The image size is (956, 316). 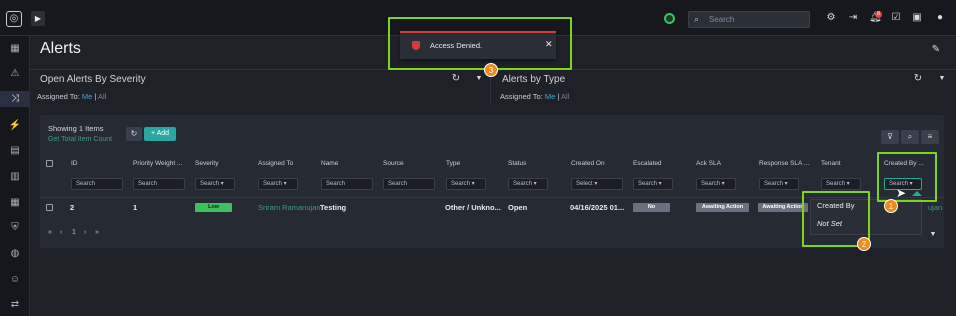 What do you see at coordinates (215, 184) in the screenshot?
I see `filter-severity-select: Search ▾` at bounding box center [215, 184].